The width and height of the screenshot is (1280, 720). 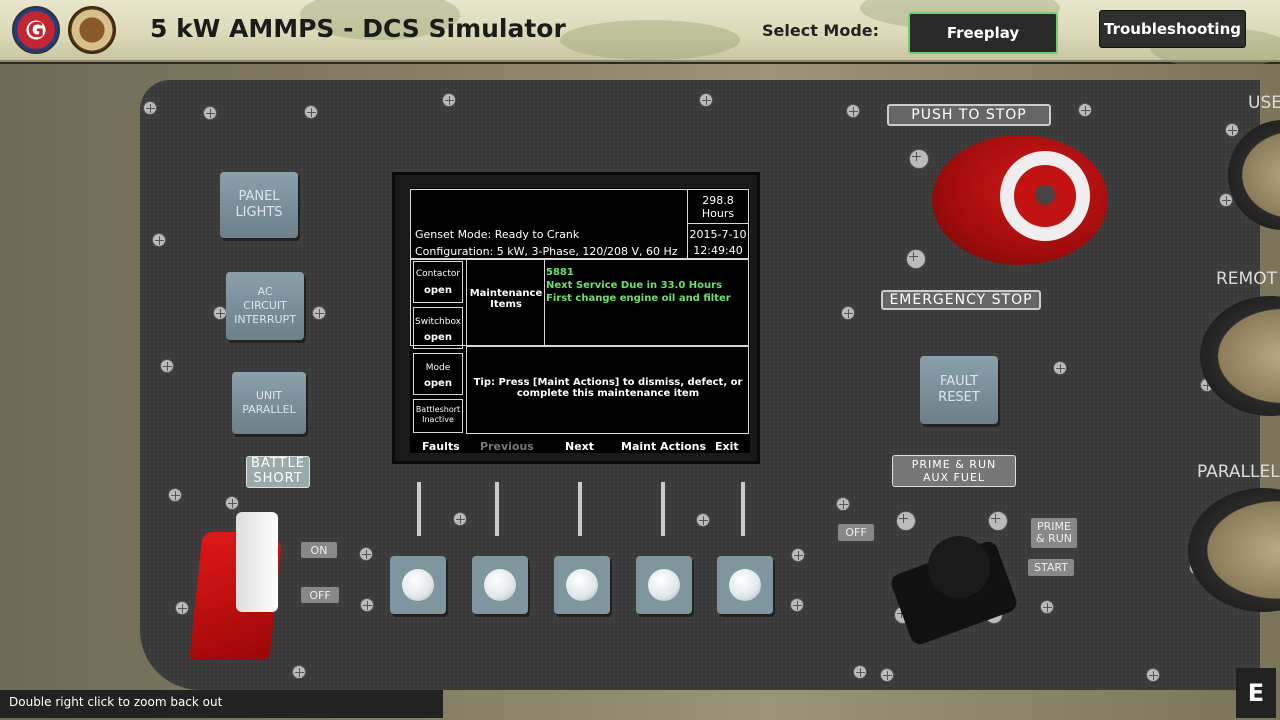 What do you see at coordinates (663, 446) in the screenshot?
I see `softkey-maint-actions: Maint Actions` at bounding box center [663, 446].